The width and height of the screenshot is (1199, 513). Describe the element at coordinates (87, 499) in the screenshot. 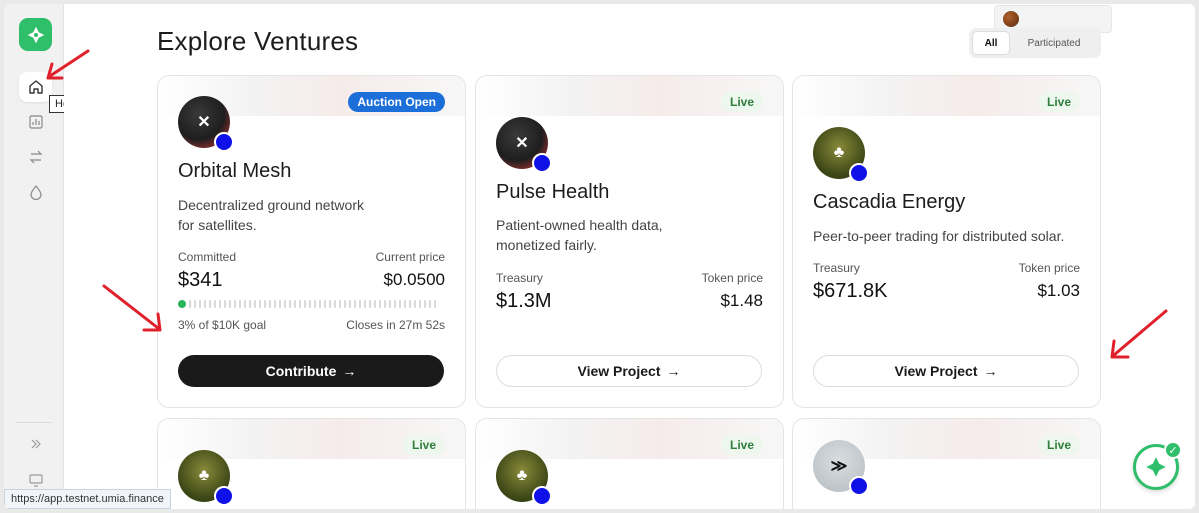

I see `status-bar-url: https://app.testnet.umia.finance` at that location.